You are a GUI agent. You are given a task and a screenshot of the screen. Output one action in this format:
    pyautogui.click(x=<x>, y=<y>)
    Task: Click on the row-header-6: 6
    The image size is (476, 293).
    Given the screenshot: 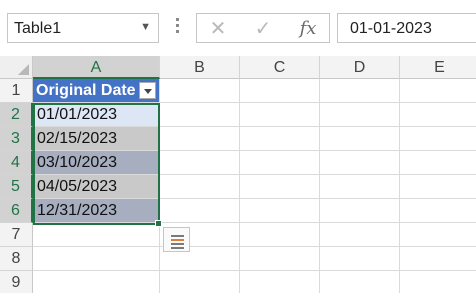 What is the action you would take?
    pyautogui.click(x=16, y=211)
    